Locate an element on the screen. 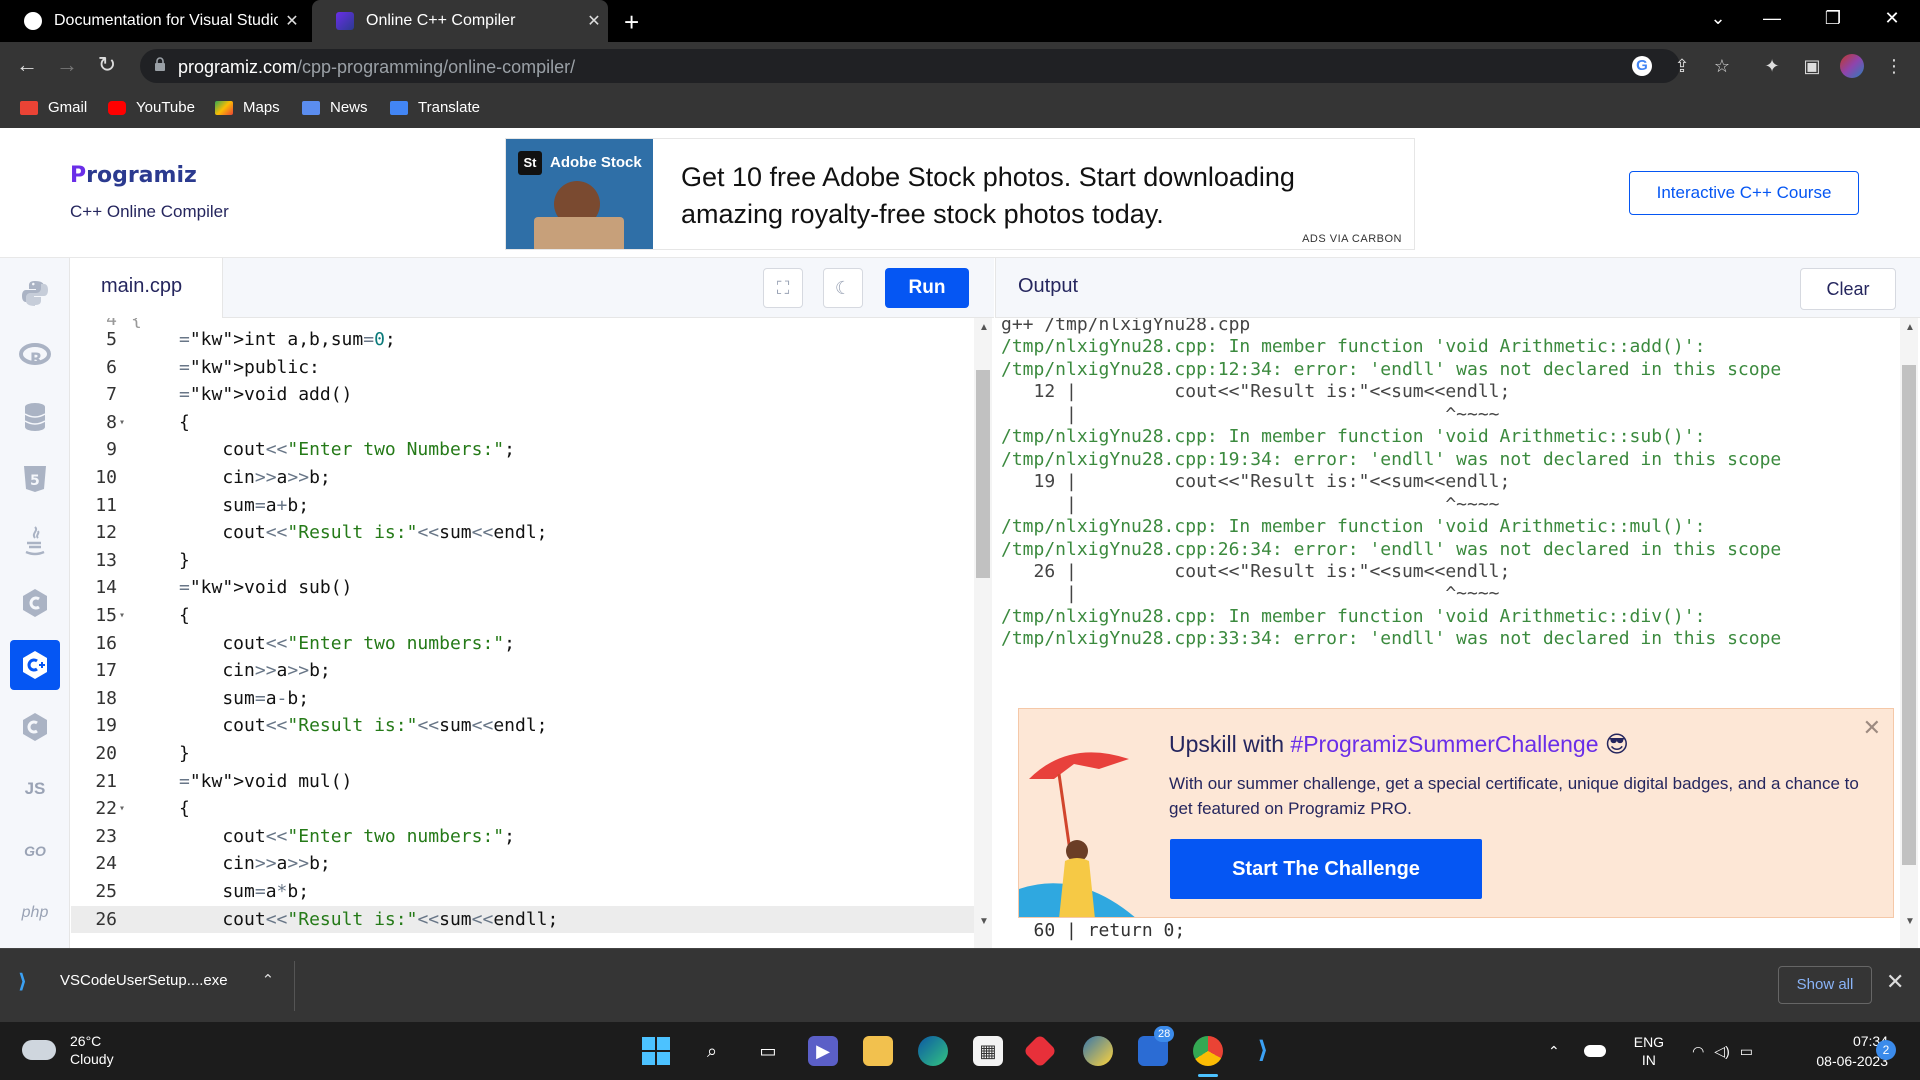 The image size is (1920, 1080). code-line: 22 ▾ { is located at coordinates (526, 809).